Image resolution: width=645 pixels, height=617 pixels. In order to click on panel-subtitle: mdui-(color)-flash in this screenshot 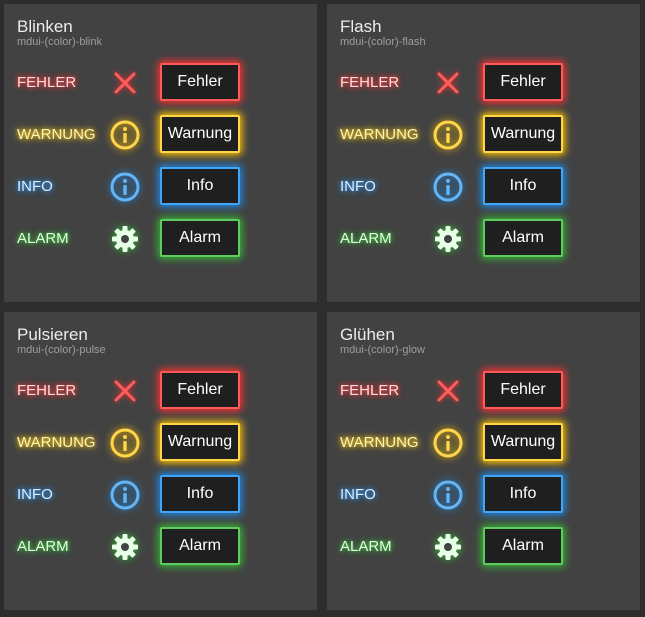, I will do `click(383, 42)`.